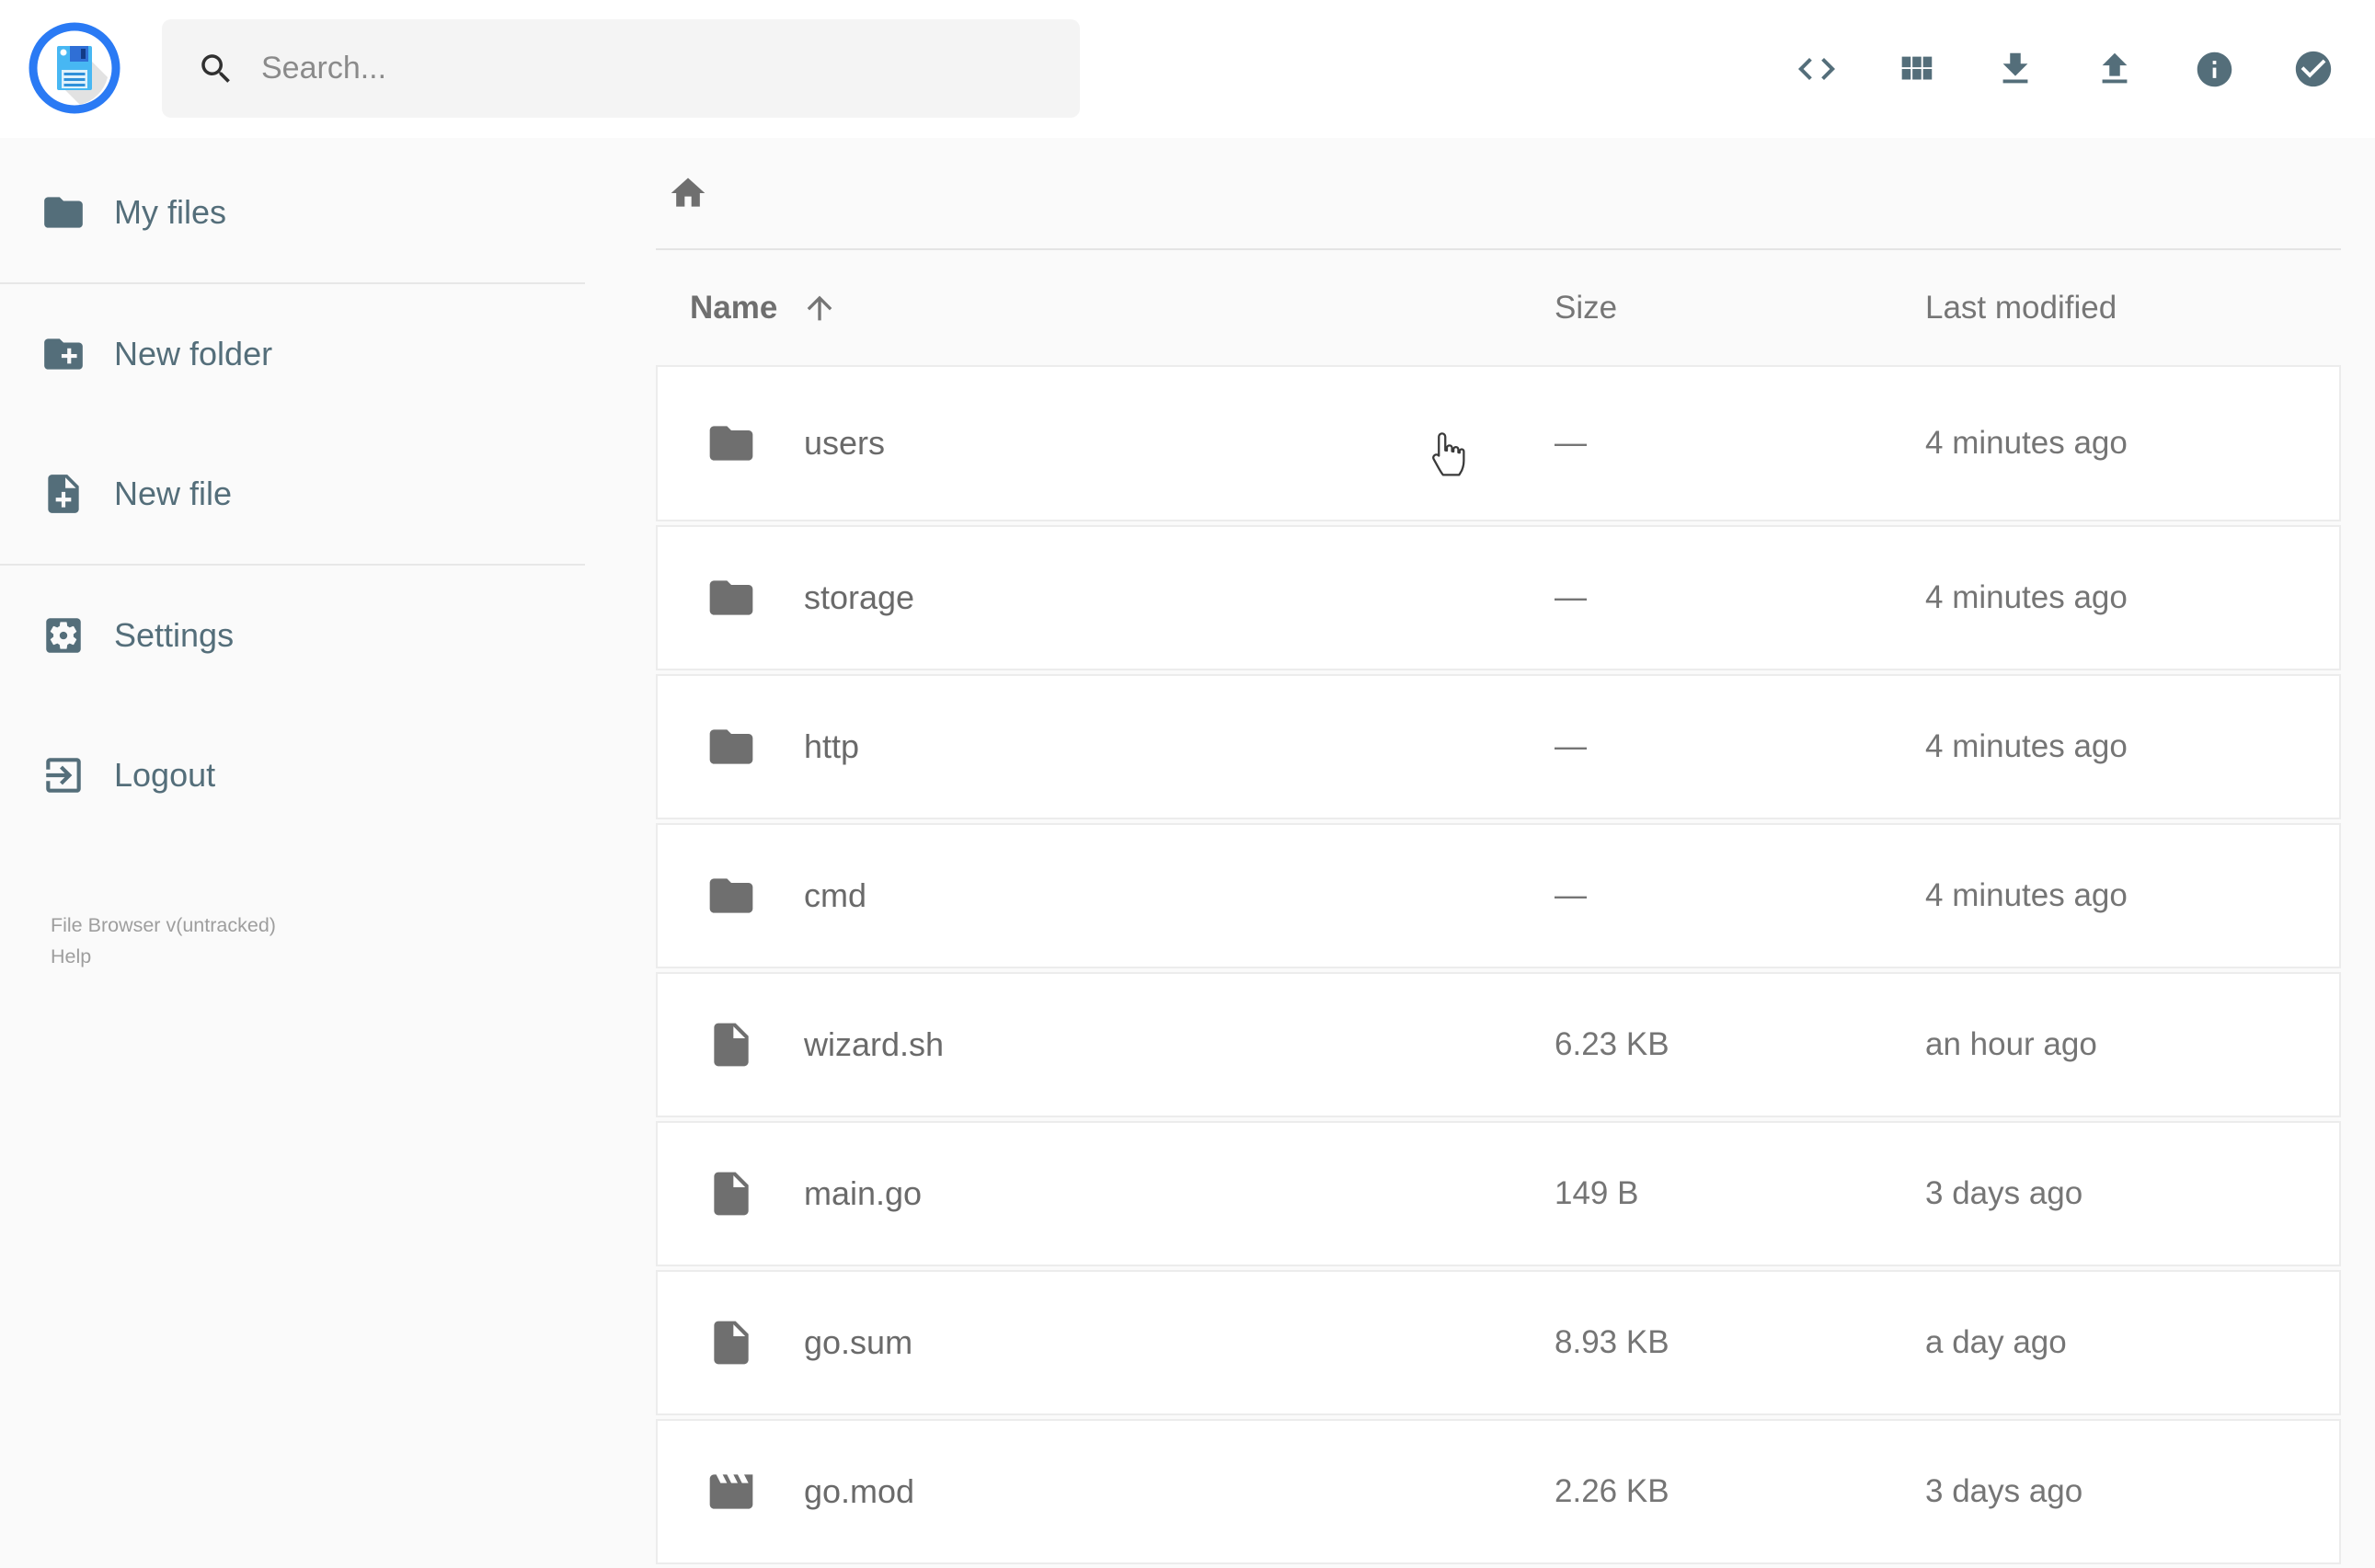 The width and height of the screenshot is (2375, 1568). Describe the element at coordinates (1105, 308) in the screenshot. I see `column-header-name: Name` at that location.